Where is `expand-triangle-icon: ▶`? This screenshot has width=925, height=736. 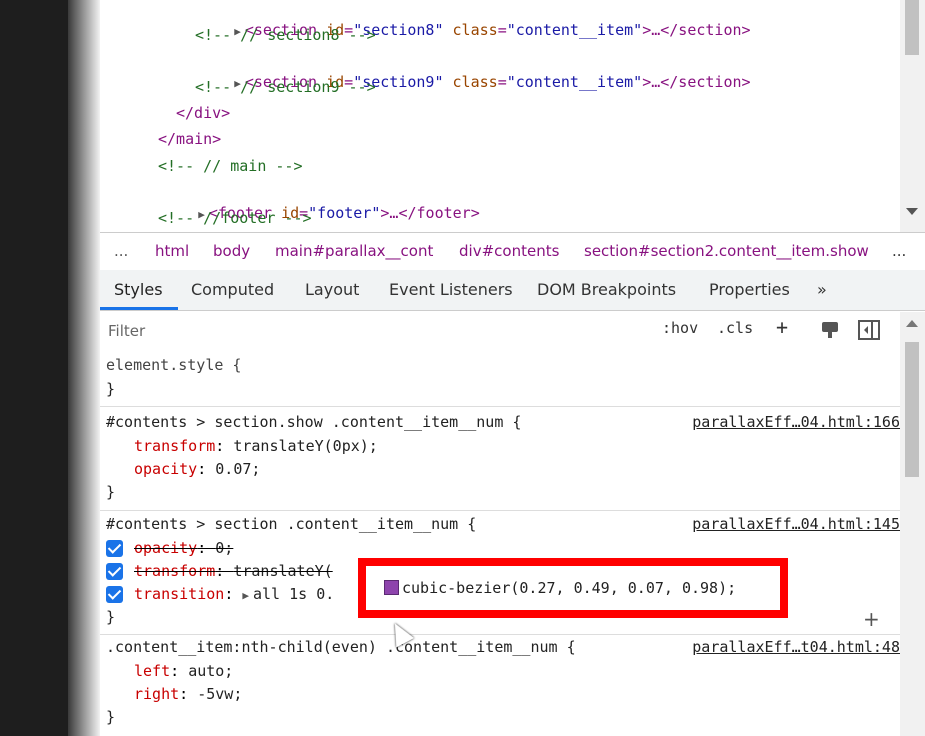 expand-triangle-icon: ▶ is located at coordinates (245, 595).